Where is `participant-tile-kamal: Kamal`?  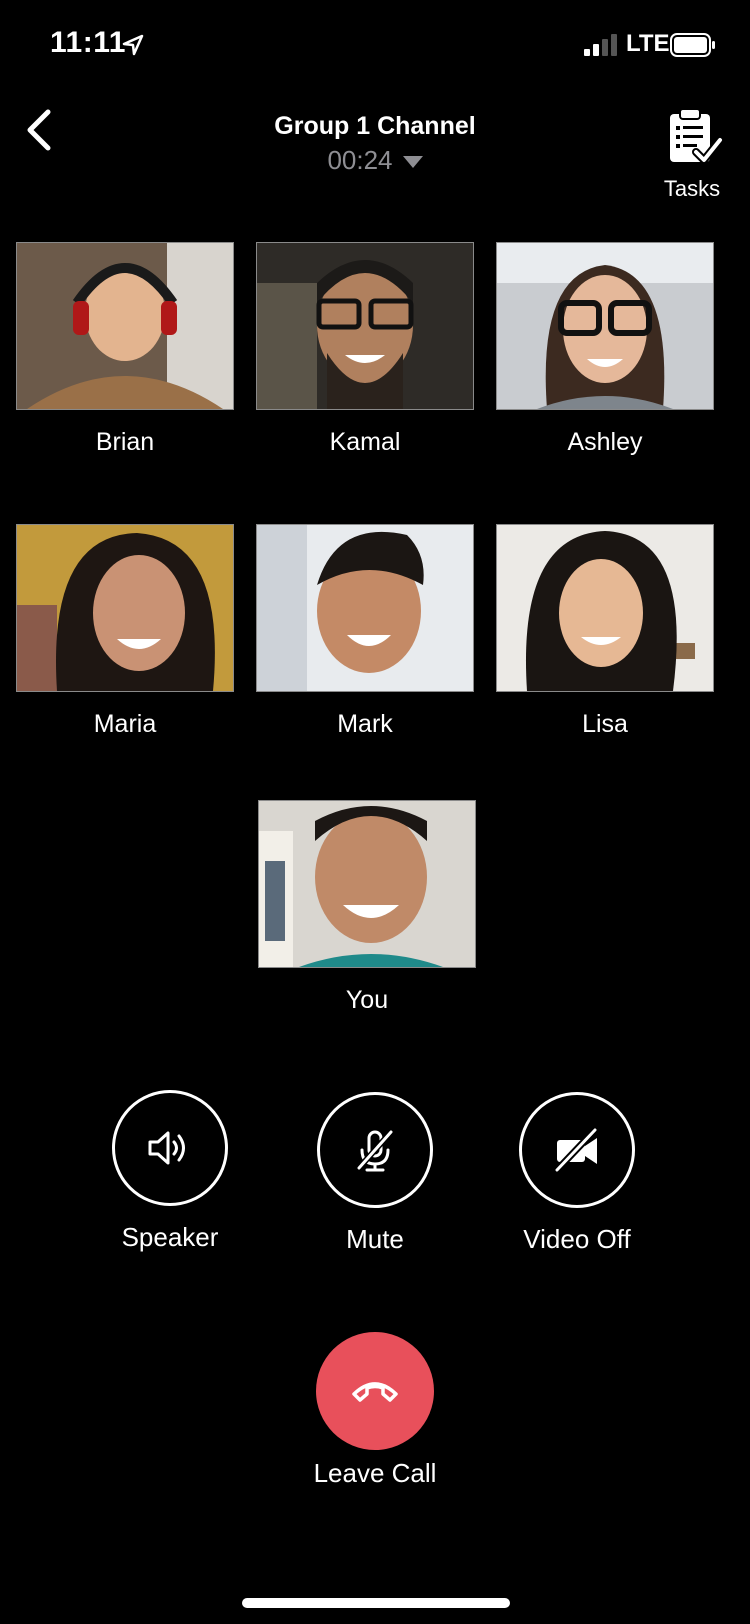
participant-tile-kamal: Kamal is located at coordinates (365, 349).